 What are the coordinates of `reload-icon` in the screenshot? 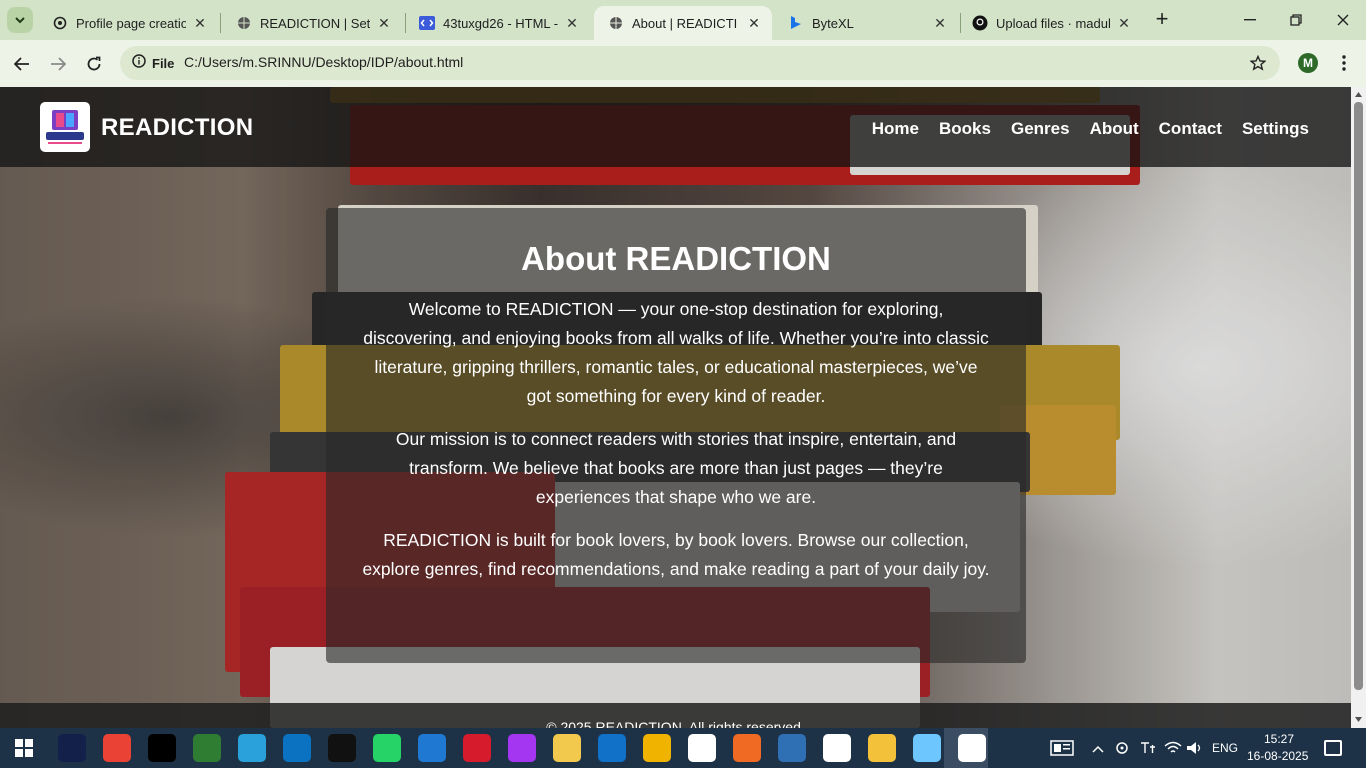 It's located at (94, 63).